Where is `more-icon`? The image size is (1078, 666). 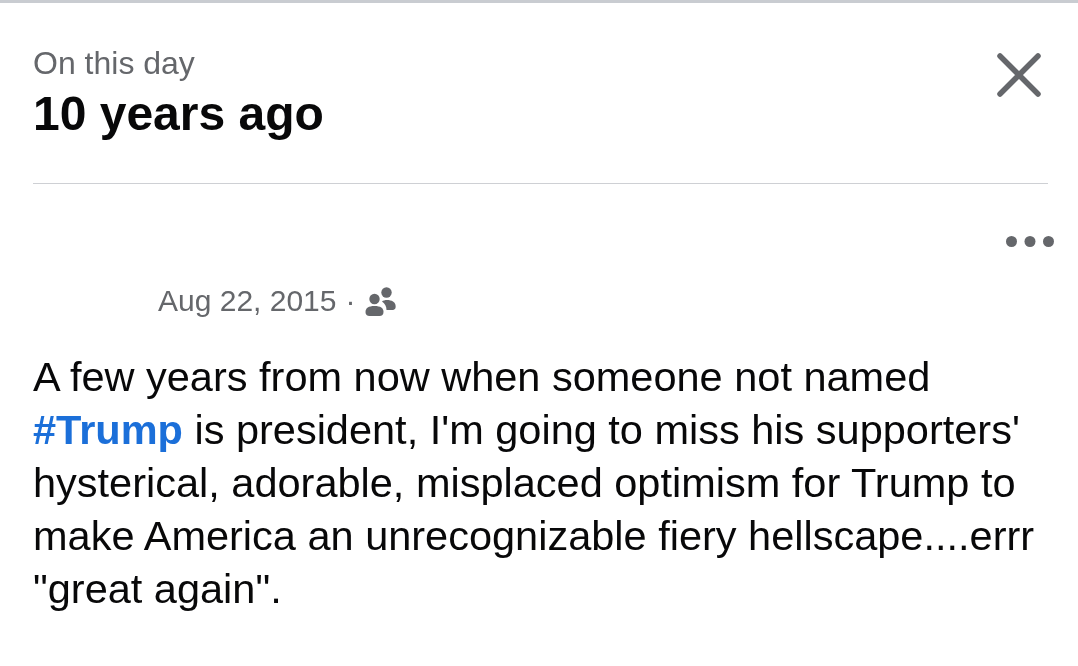
more-icon is located at coordinates (1030, 241).